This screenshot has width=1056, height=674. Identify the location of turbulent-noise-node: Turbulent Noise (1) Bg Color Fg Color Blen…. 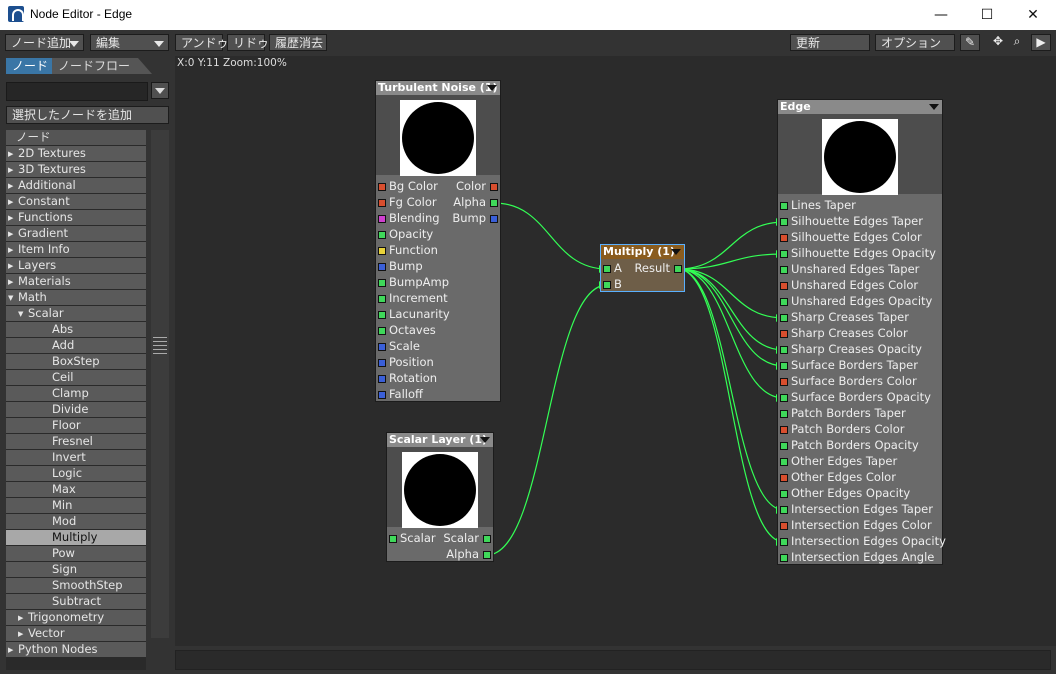
(438, 241).